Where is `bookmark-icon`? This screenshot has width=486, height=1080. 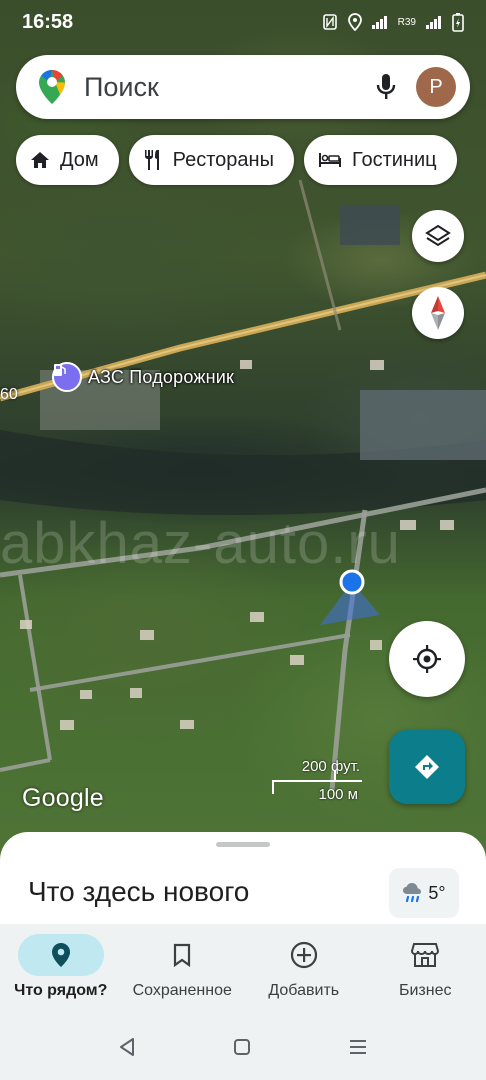 bookmark-icon is located at coordinates (182, 955).